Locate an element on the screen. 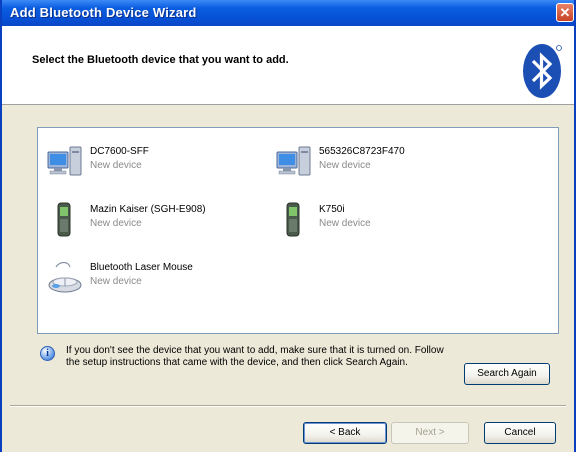 This screenshot has height=452, width=576. mouse-icon is located at coordinates (65, 277).